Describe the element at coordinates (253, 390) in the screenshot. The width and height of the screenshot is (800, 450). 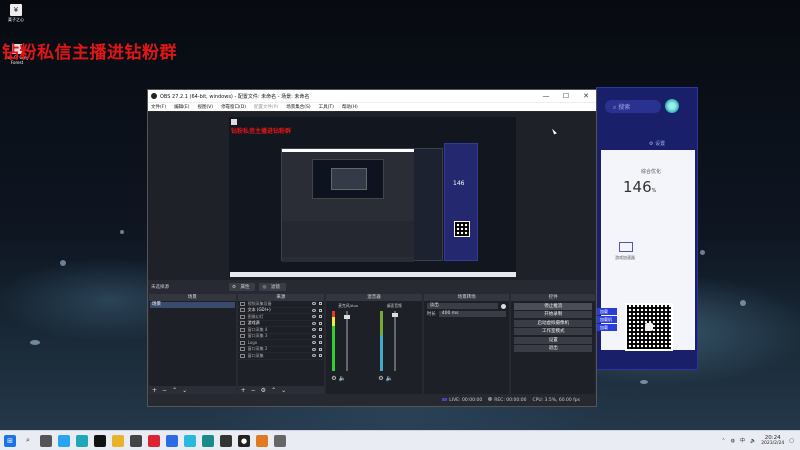
I see `remove-source-button: −` at that location.